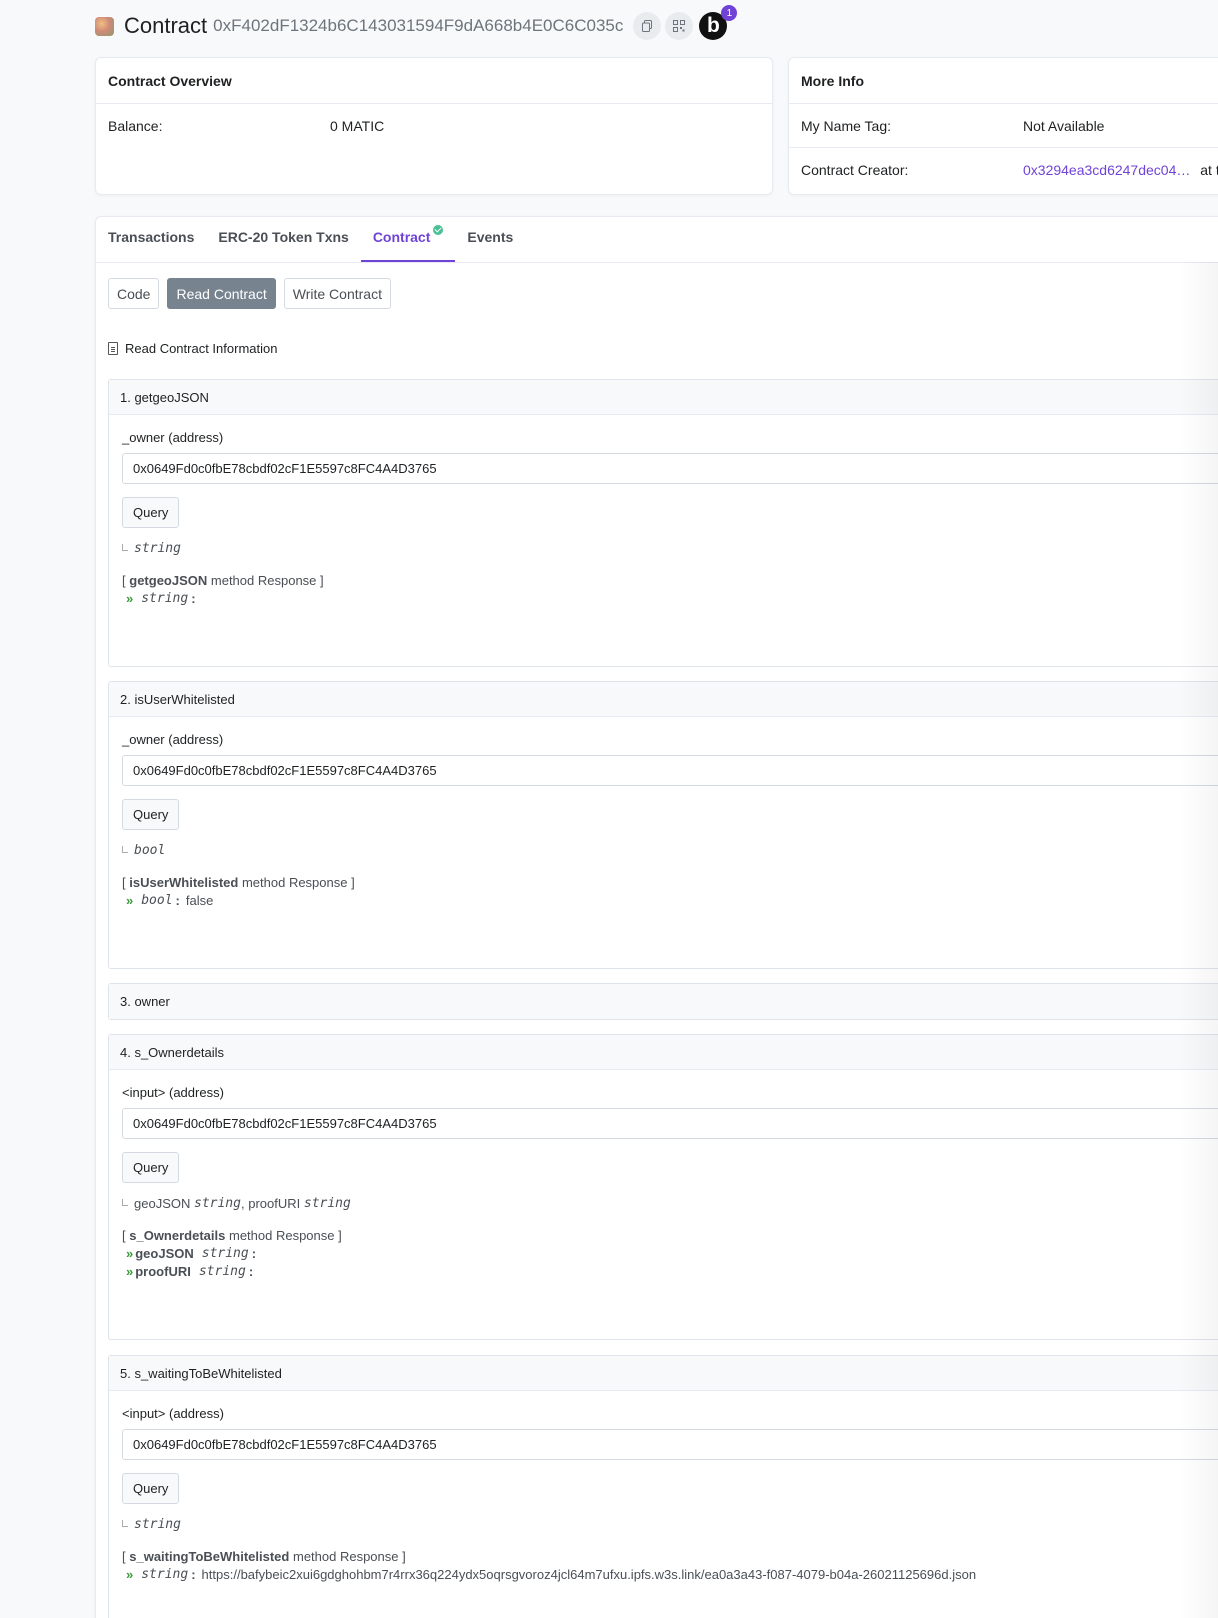 Image resolution: width=1218 pixels, height=1618 pixels. What do you see at coordinates (663, 397) in the screenshot?
I see `function-header: 1. getgeoJSON` at bounding box center [663, 397].